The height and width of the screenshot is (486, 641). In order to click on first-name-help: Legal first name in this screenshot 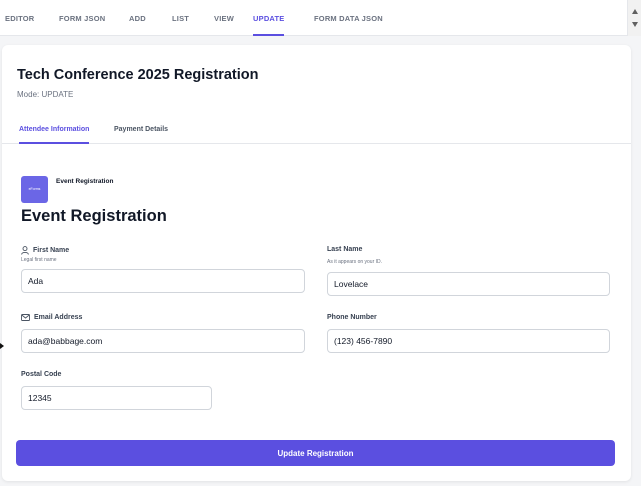, I will do `click(39, 260)`.